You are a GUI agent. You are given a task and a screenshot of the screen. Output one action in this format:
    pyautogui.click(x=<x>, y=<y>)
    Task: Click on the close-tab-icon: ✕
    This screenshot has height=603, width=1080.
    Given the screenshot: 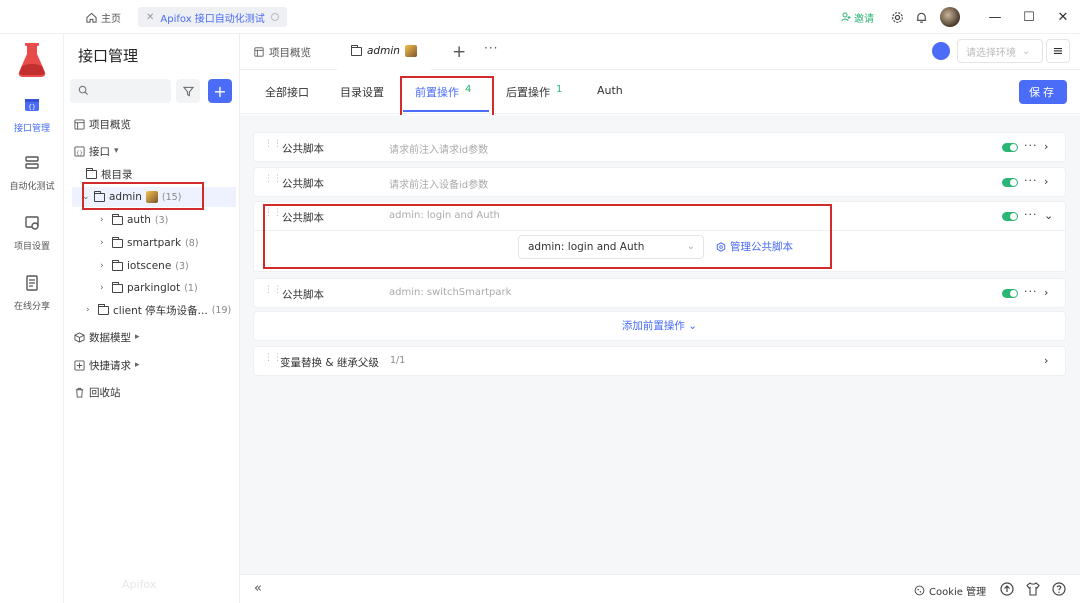 What is the action you would take?
    pyautogui.click(x=150, y=17)
    